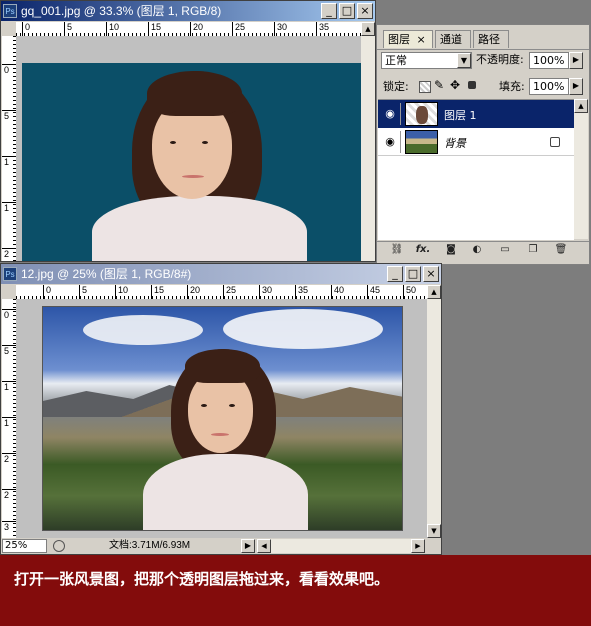 Image resolution: width=591 pixels, height=626 pixels. Describe the element at coordinates (453, 39) in the screenshot. I see `tab-channels: 通道` at that location.